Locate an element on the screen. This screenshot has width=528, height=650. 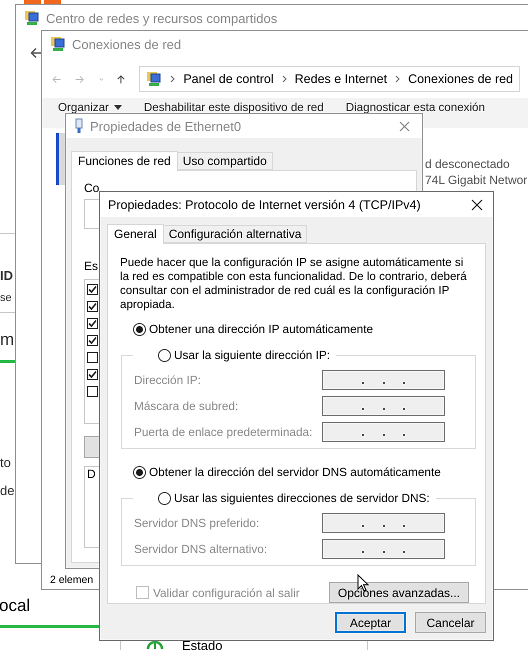
tab: General is located at coordinates (135, 234).